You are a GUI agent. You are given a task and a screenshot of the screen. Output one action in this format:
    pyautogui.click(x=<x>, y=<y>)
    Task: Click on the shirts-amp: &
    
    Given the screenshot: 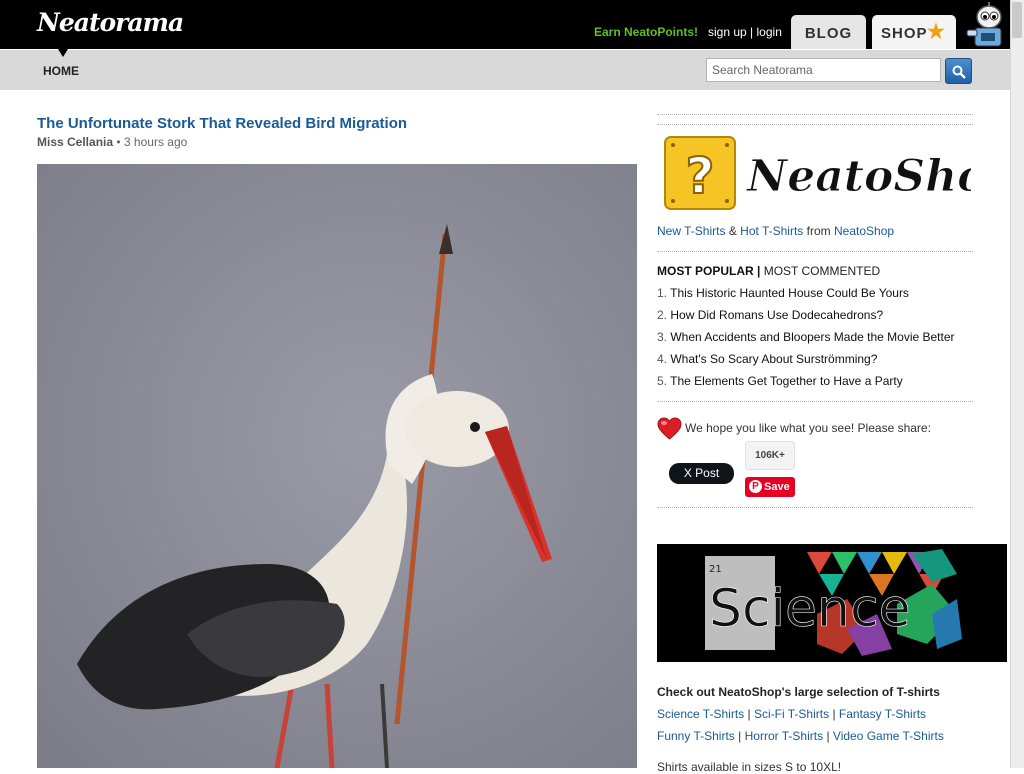 What is the action you would take?
    pyautogui.click(x=732, y=231)
    